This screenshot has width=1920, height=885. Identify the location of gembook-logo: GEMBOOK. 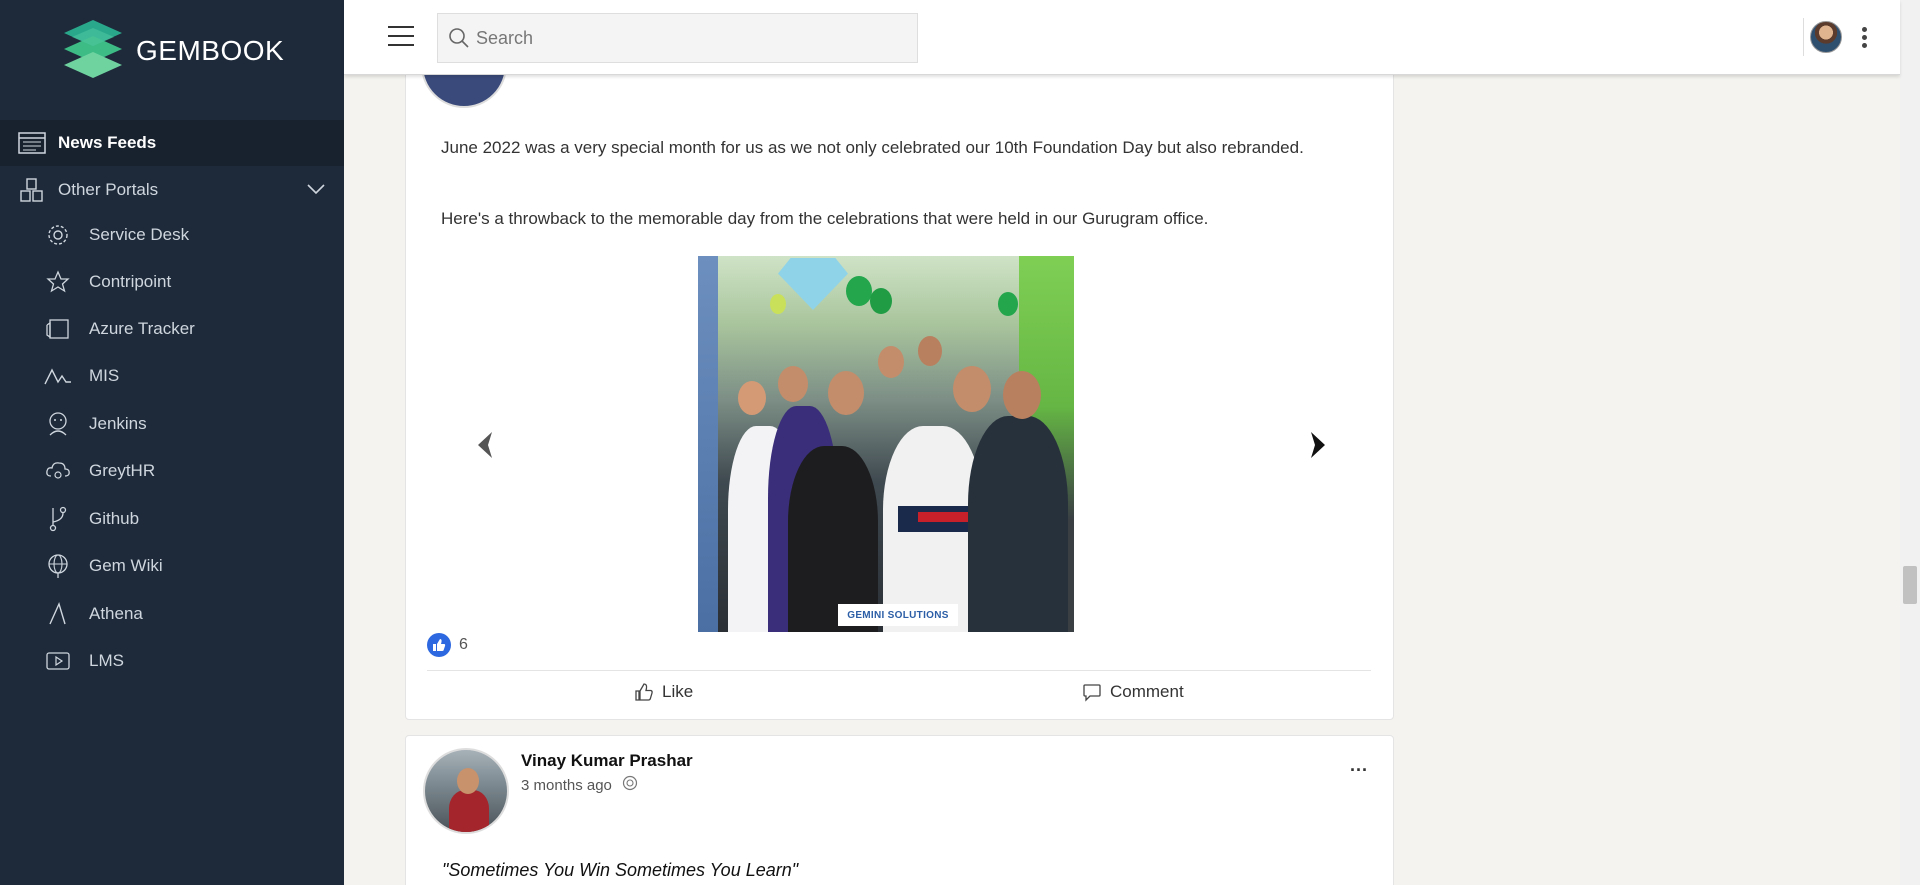
(172, 51).